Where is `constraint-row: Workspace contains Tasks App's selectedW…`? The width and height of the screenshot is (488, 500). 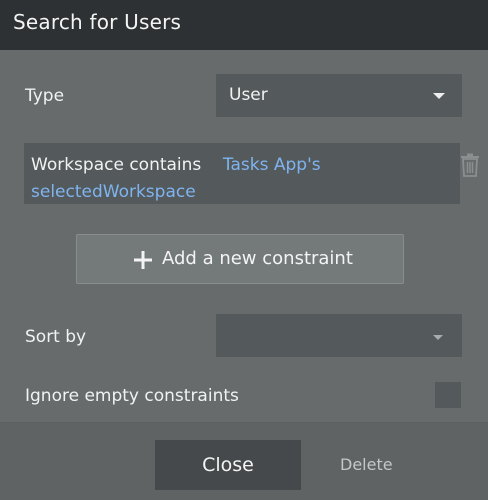
constraint-row: Workspace contains Tasks App's selectedW… is located at coordinates (242, 173).